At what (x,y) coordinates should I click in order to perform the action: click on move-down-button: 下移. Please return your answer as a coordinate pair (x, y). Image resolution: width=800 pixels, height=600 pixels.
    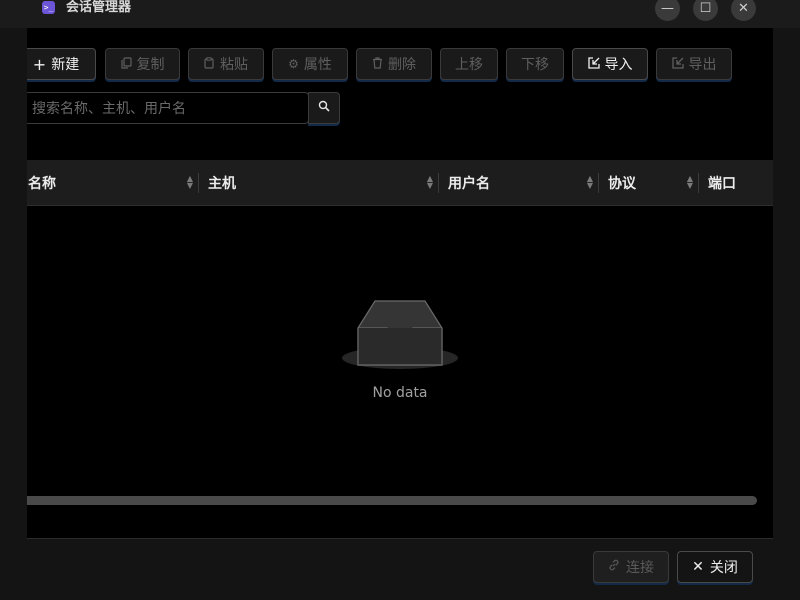
    Looking at the image, I should click on (535, 64).